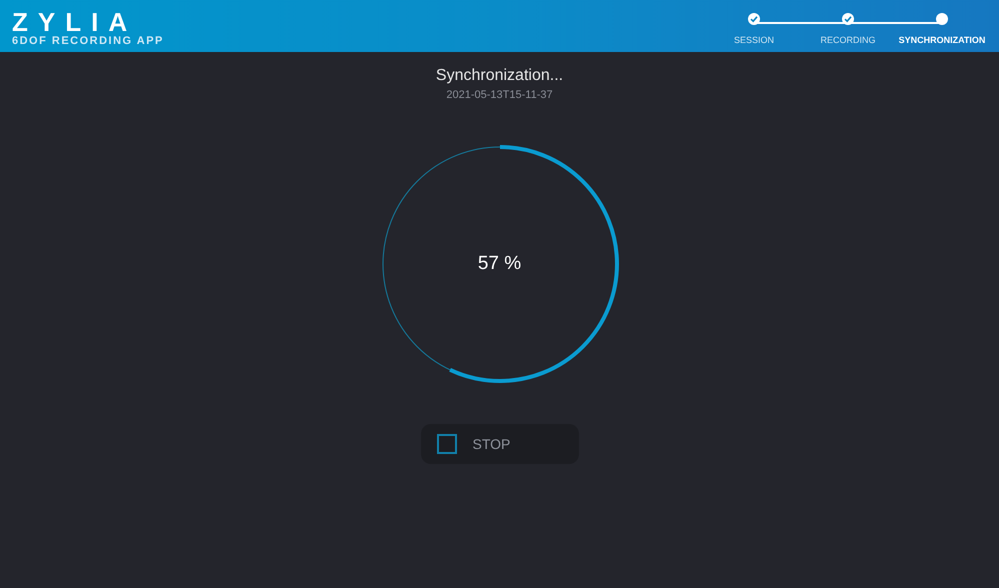 The height and width of the screenshot is (588, 999). Describe the element at coordinates (446, 444) in the screenshot. I see `stop-icon` at that location.